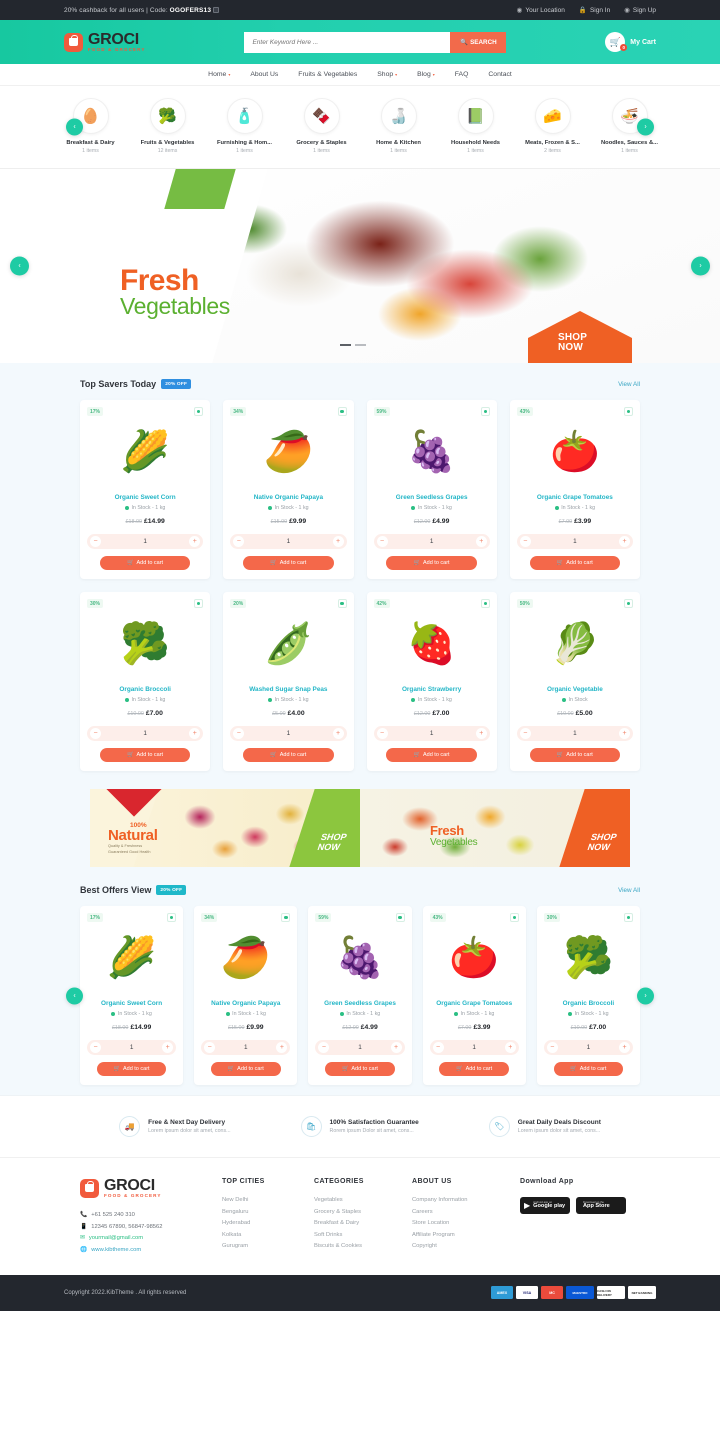 This screenshot has width=720, height=1436. Describe the element at coordinates (191, 10) in the screenshot. I see `promo-code: OGOFERS13` at that location.